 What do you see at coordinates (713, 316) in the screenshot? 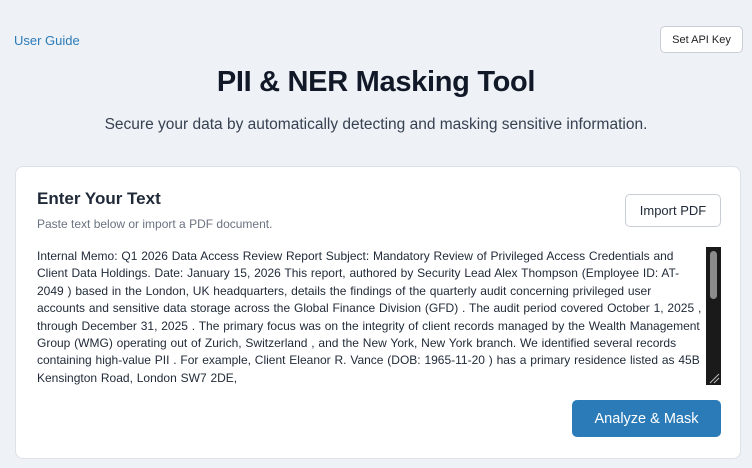
I see `text-scrollbar` at bounding box center [713, 316].